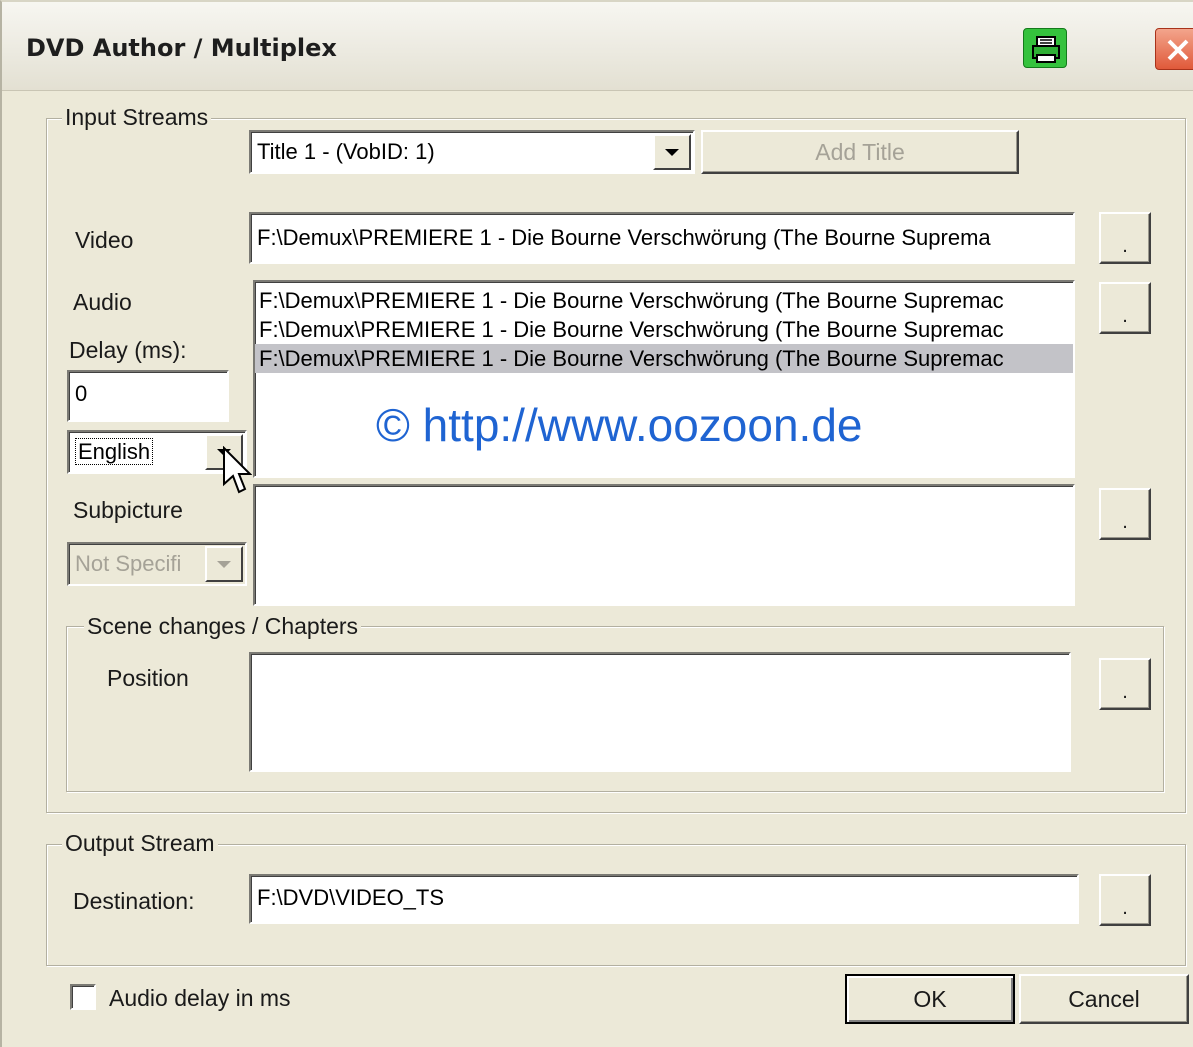 The height and width of the screenshot is (1047, 1193). What do you see at coordinates (346, 151) in the screenshot?
I see `title-select-value: Title 1 - (VobID: 1)` at bounding box center [346, 151].